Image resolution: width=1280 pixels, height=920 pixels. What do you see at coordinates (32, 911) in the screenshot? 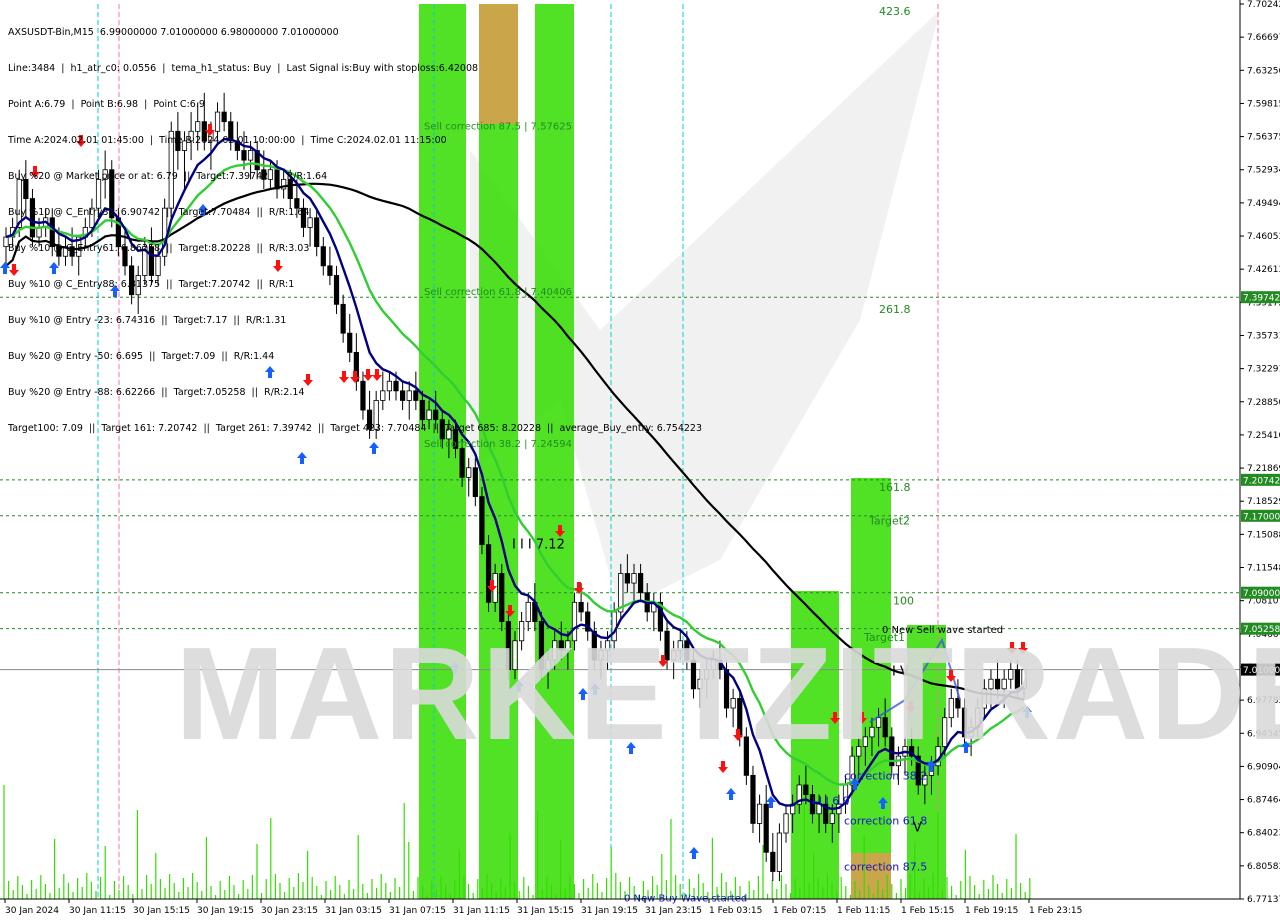
I see `time-tick-label: 30 Jan 2024` at bounding box center [32, 911].